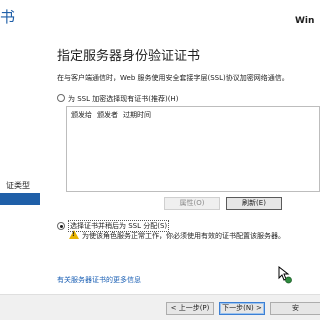 This screenshot has height=320, width=320. Describe the element at coordinates (61, 98) in the screenshot. I see `existing-cert-radio` at that location.